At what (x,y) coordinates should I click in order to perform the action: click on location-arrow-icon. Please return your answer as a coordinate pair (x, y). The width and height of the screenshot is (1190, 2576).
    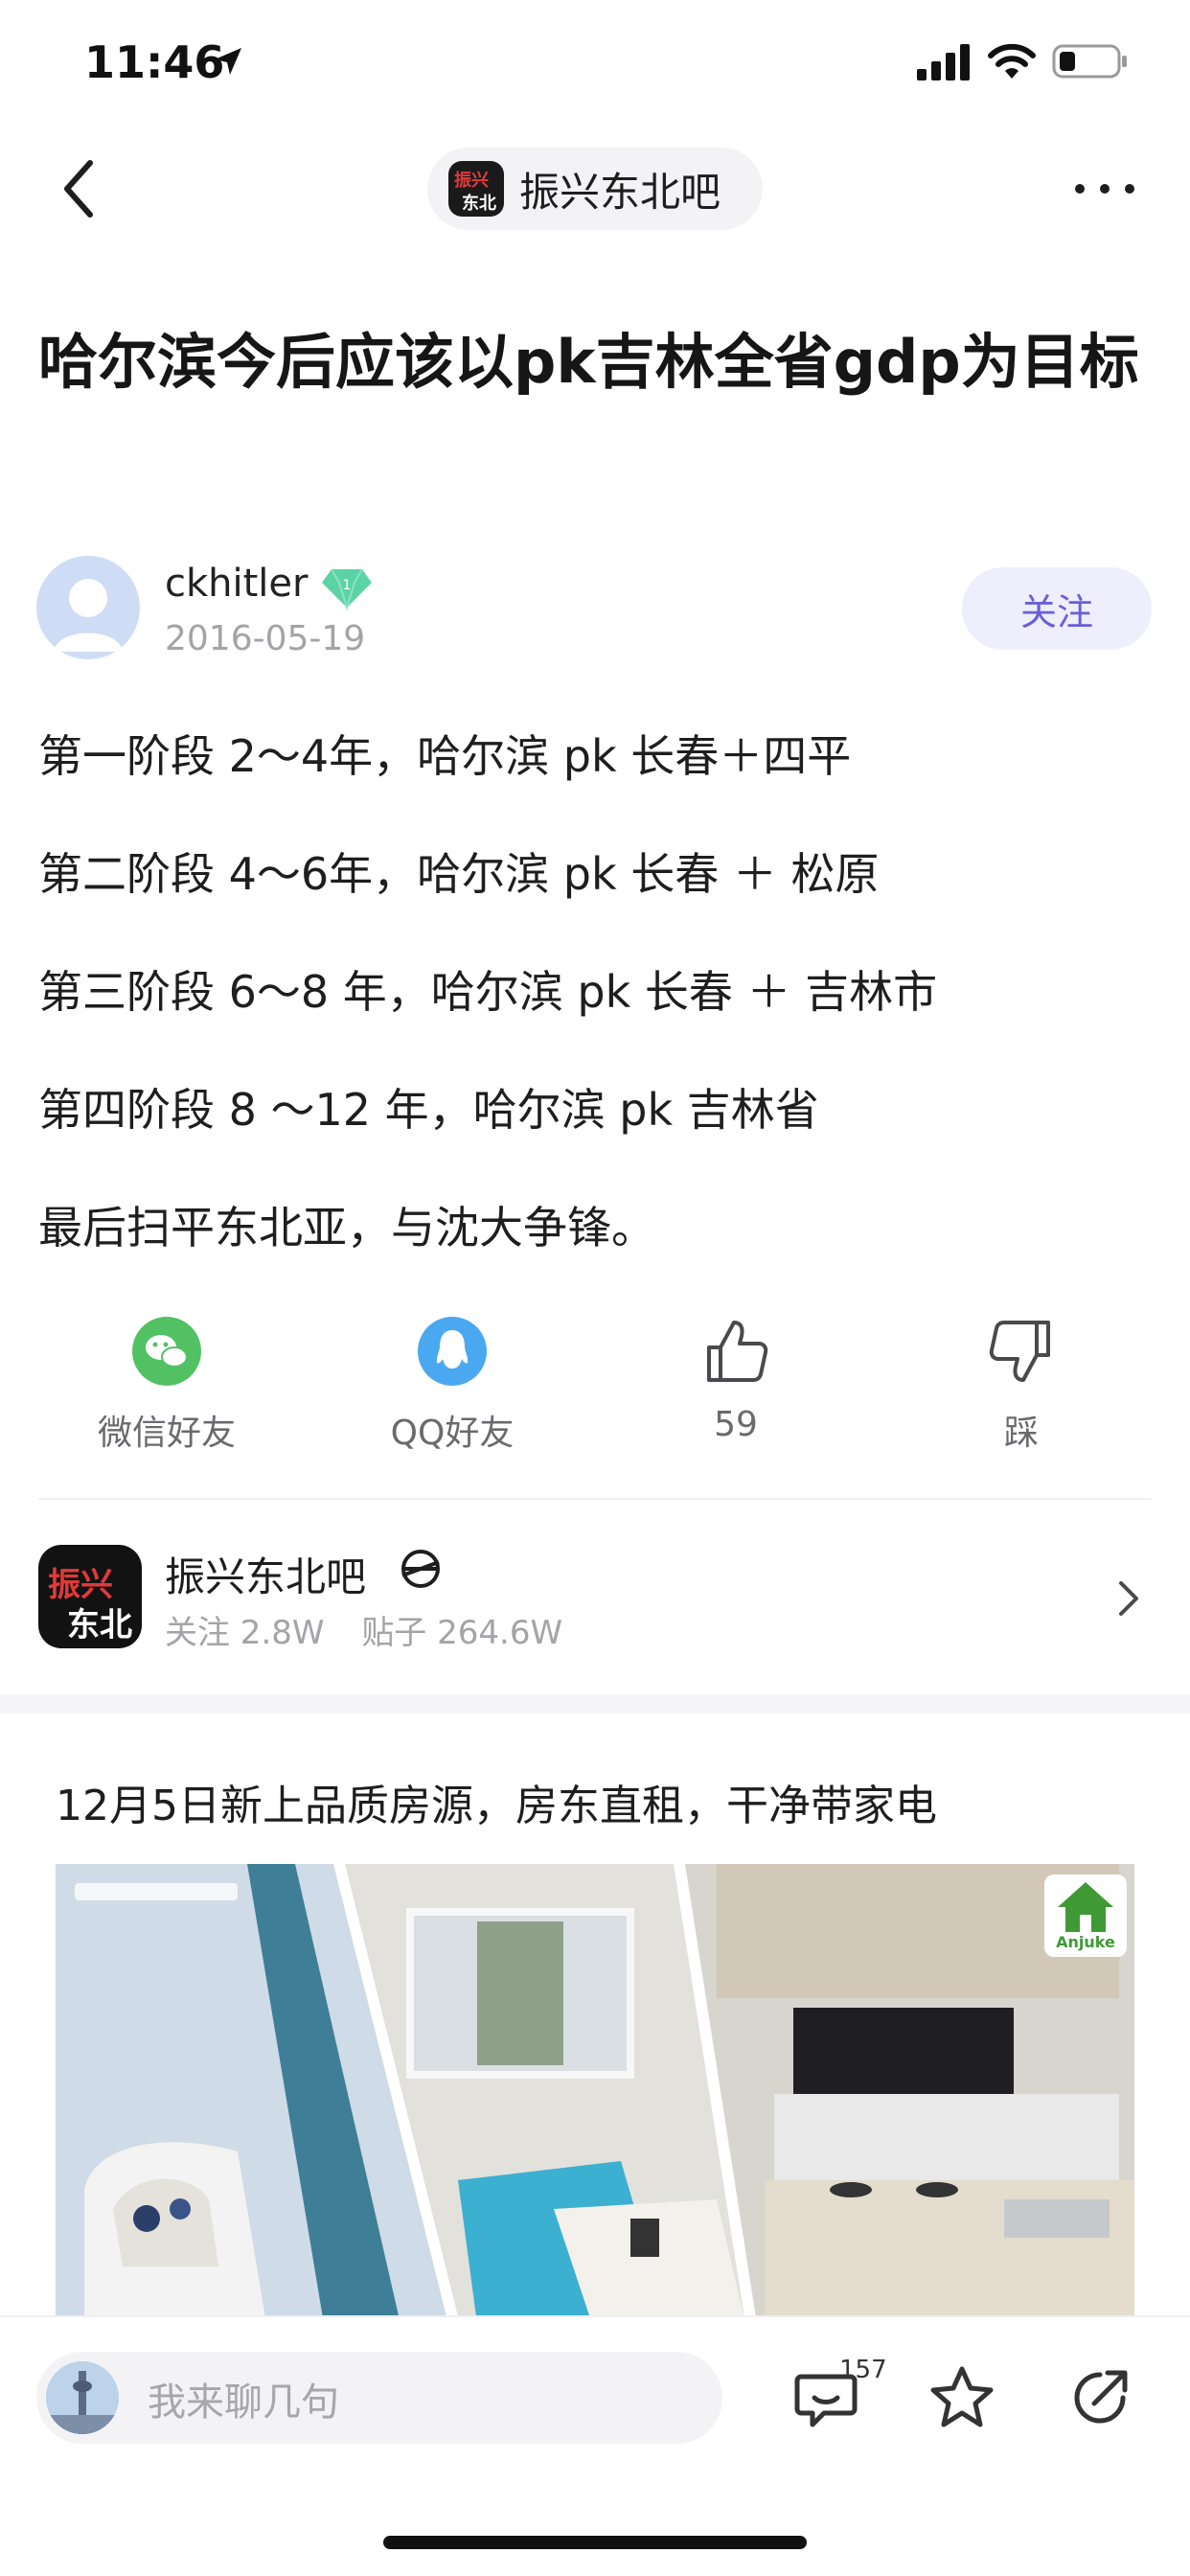
    Looking at the image, I should click on (228, 62).